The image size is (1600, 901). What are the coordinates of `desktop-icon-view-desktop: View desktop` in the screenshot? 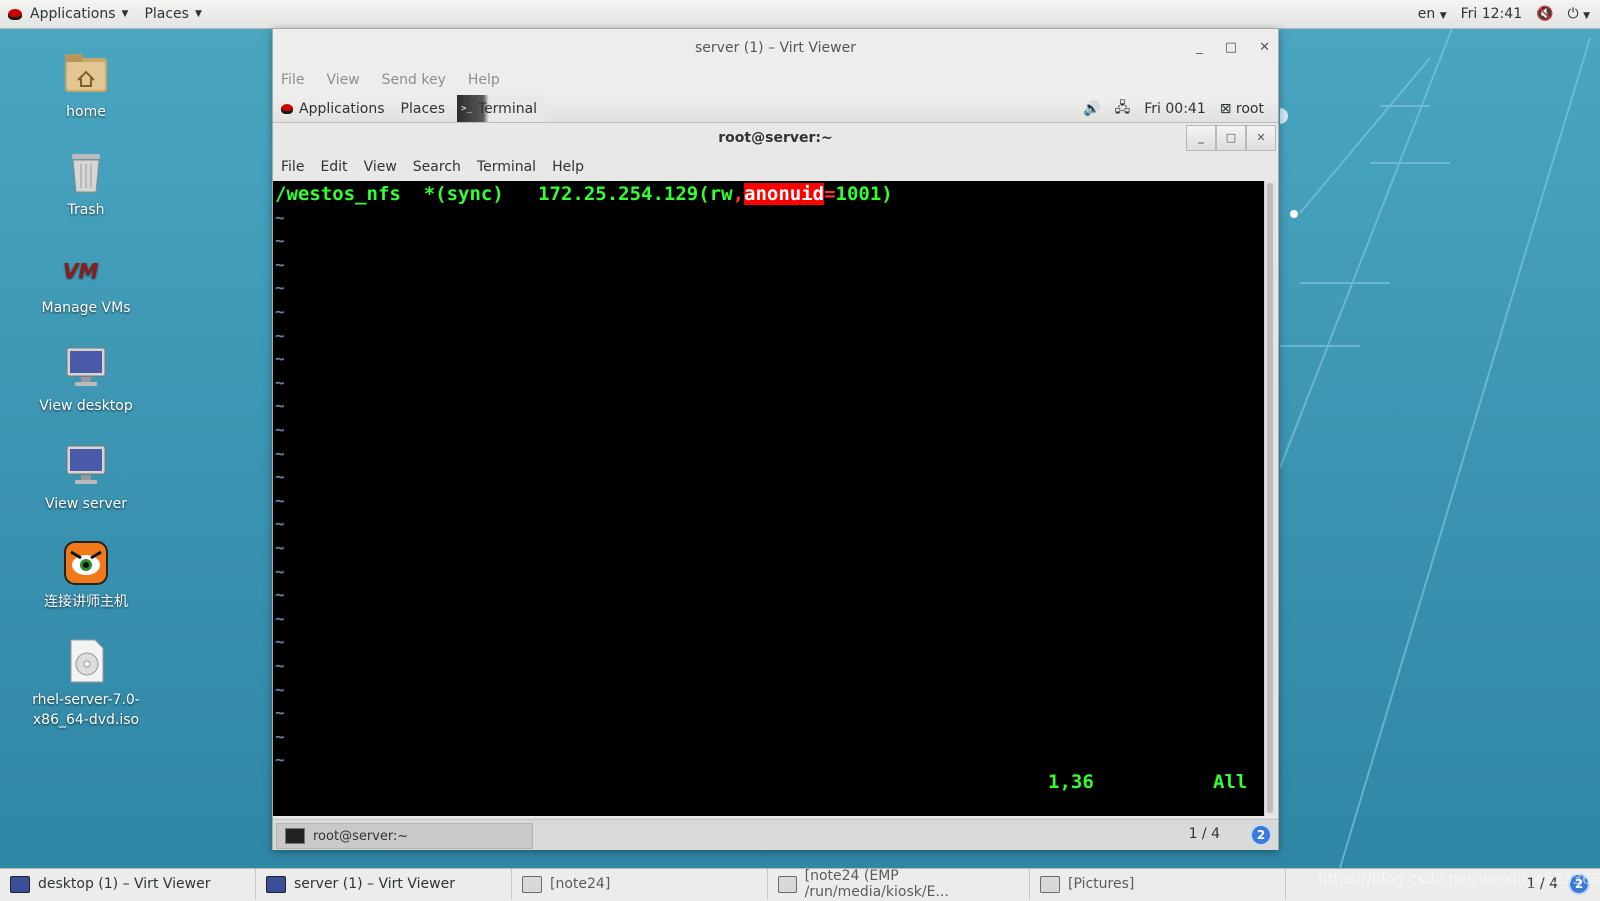 It's located at (86, 380).